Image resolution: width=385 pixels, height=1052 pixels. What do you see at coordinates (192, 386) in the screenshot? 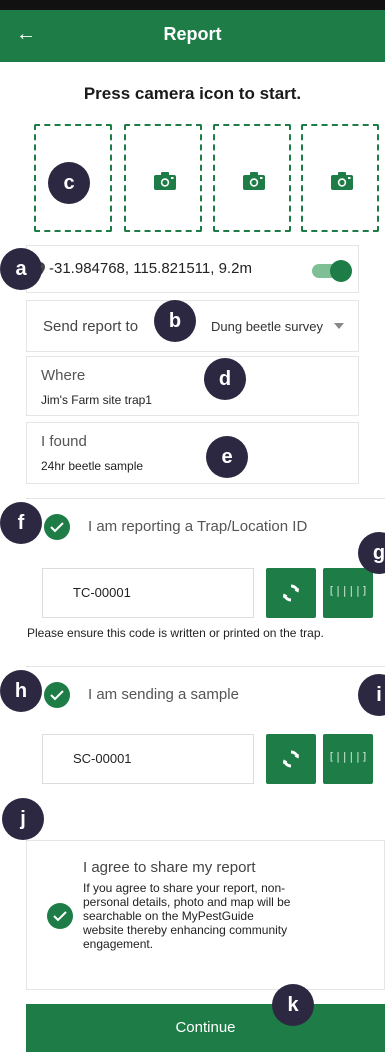
I see `where-field: Where Jim's Farm site trap1` at bounding box center [192, 386].